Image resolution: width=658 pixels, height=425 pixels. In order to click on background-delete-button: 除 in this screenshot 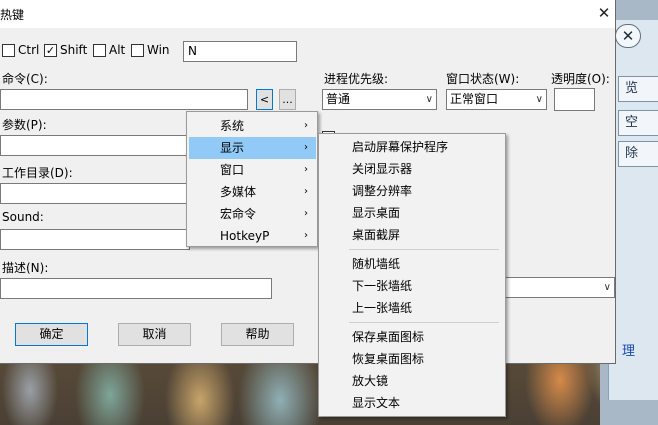, I will do `click(638, 154)`.